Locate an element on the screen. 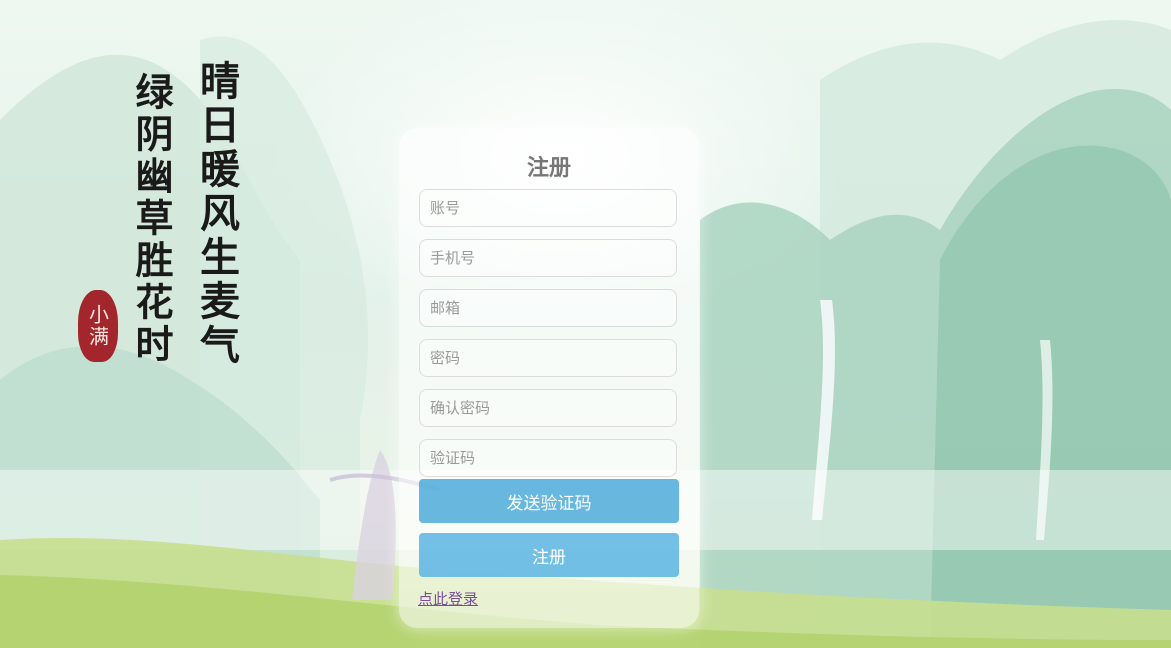 The image size is (1171, 648). confirm-password-input is located at coordinates (548, 408).